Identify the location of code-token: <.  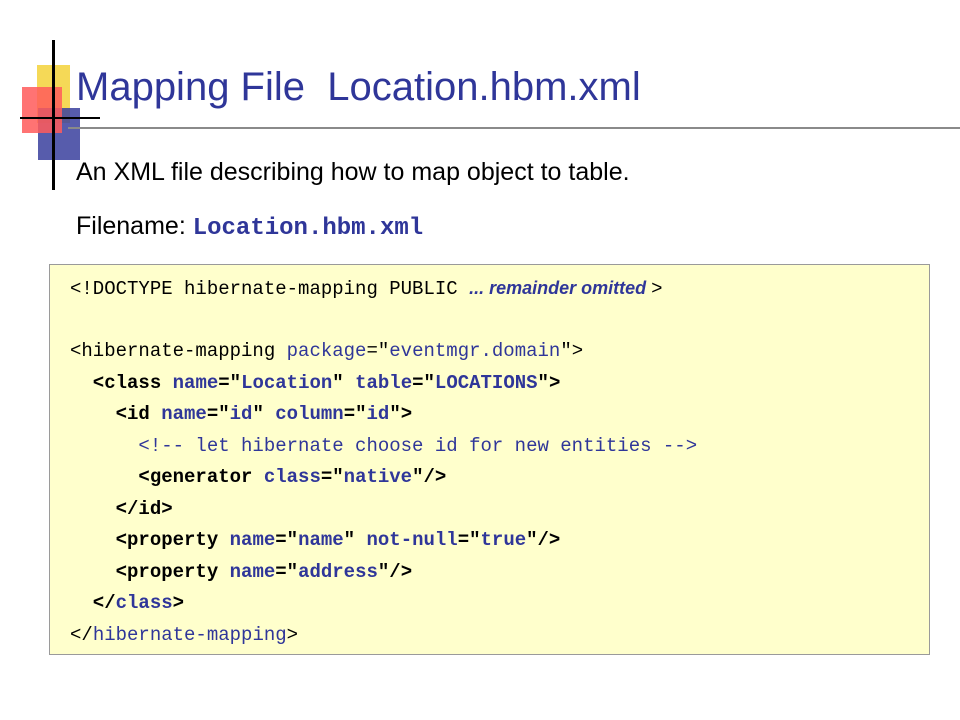
(87, 382).